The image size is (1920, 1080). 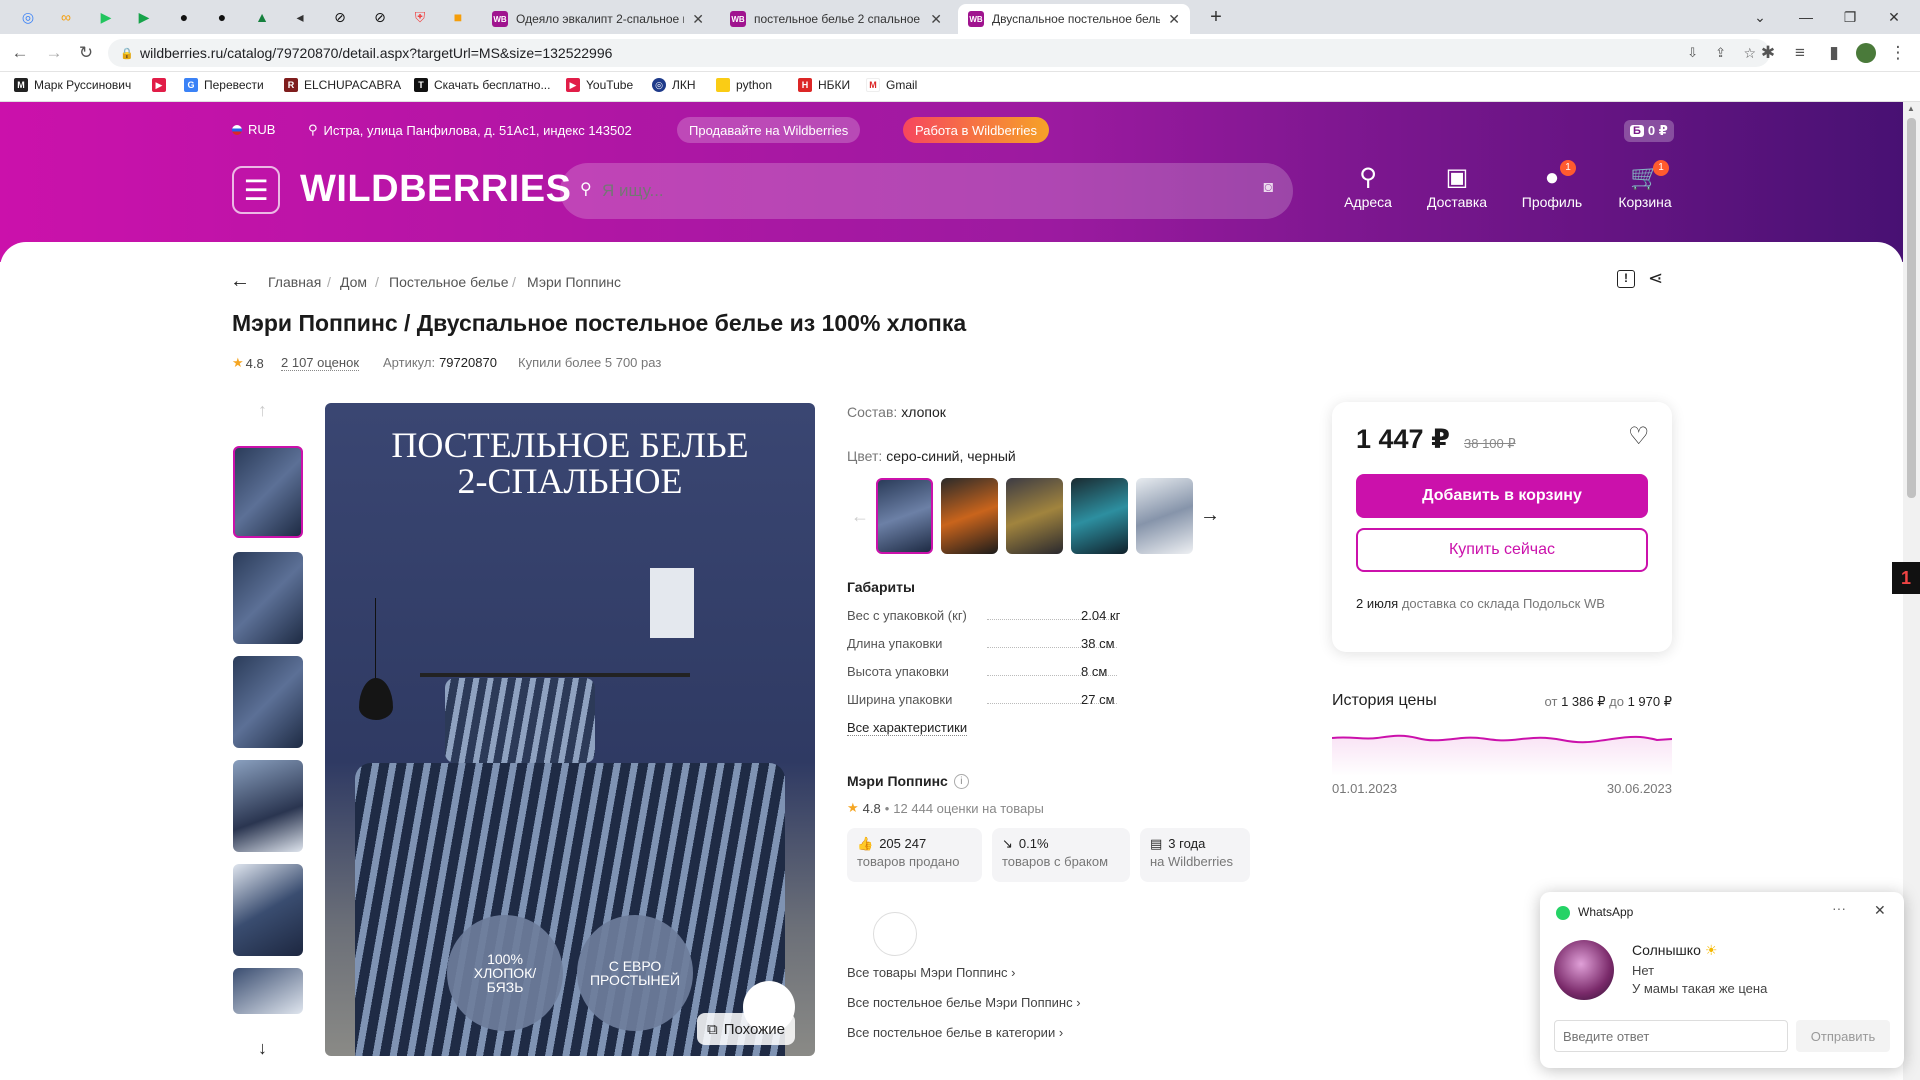 What do you see at coordinates (1911, 308) in the screenshot?
I see `scrollbar-thumb` at bounding box center [1911, 308].